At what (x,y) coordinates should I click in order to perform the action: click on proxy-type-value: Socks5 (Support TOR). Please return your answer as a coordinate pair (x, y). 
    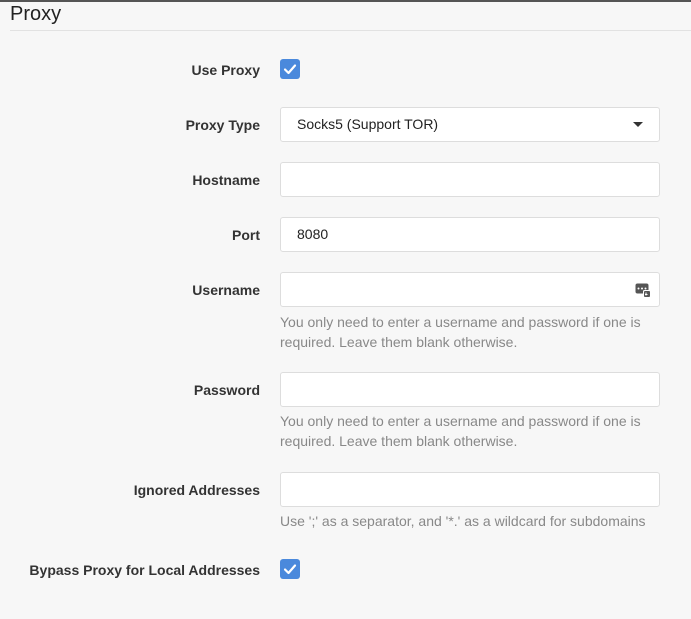
    Looking at the image, I should click on (368, 124).